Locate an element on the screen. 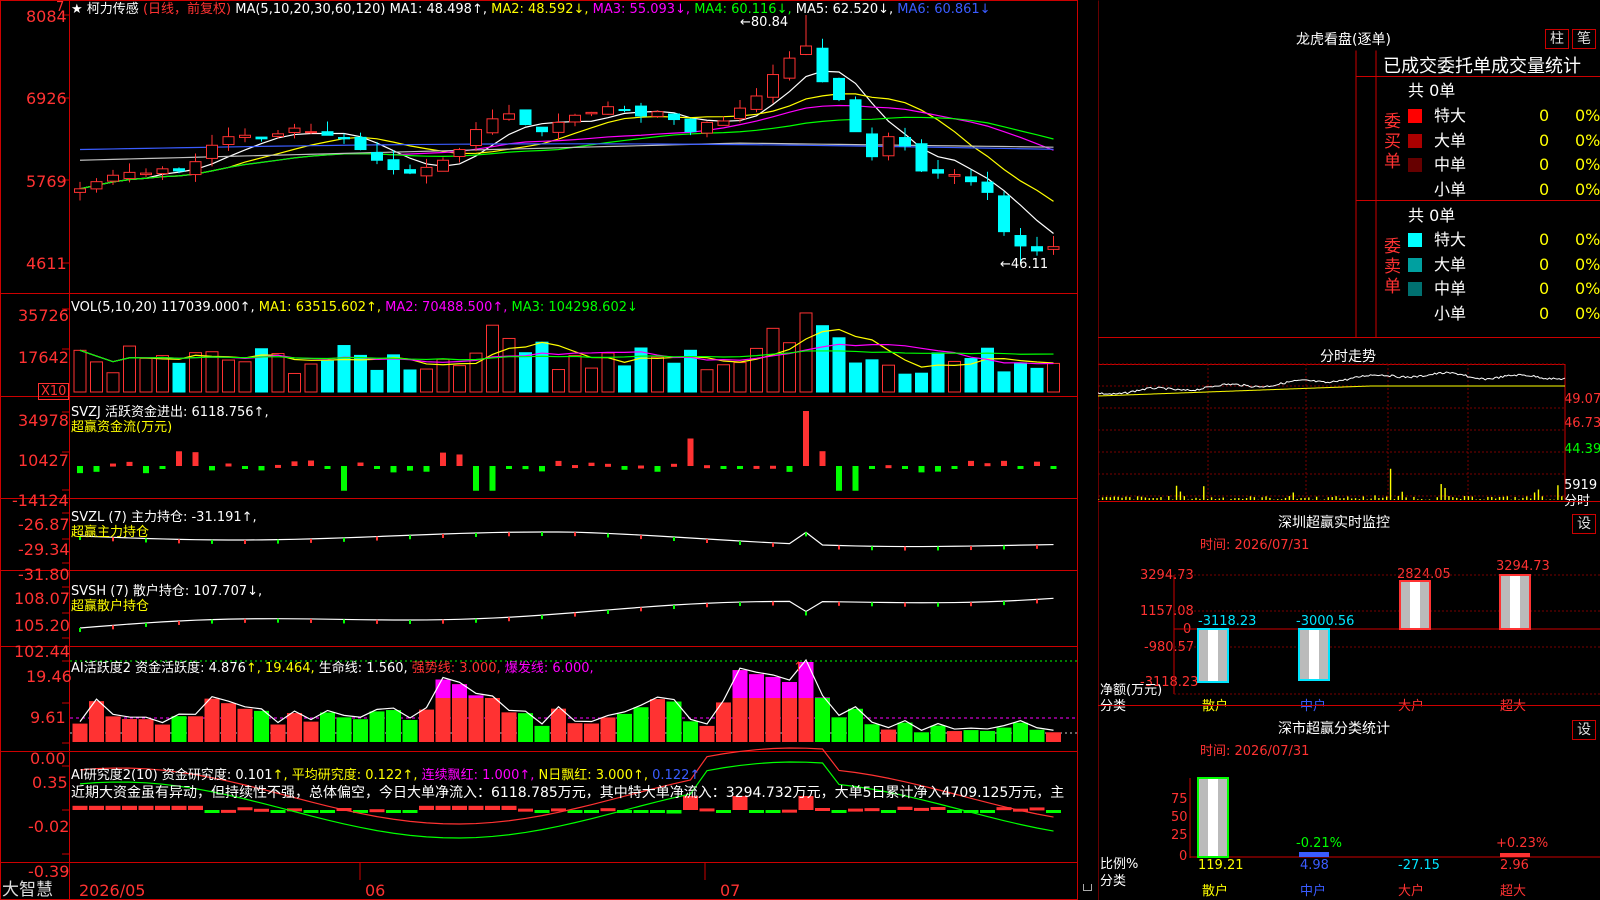 Image resolution: width=1600 pixels, height=900 pixels. fl-value: 4.98 is located at coordinates (1314, 865).